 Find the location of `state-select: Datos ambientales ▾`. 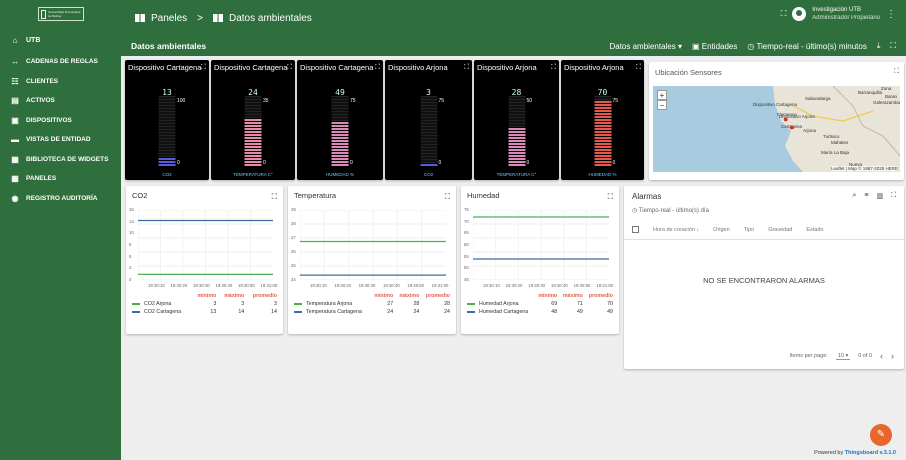

state-select: Datos ambientales ▾ is located at coordinates (645, 46).